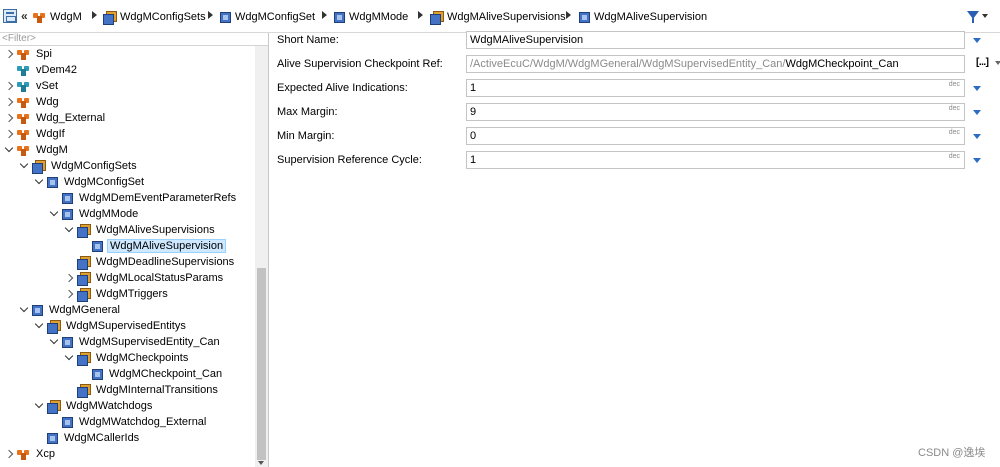  I want to click on tree-item: WdgMTriggers, so click(127, 294).